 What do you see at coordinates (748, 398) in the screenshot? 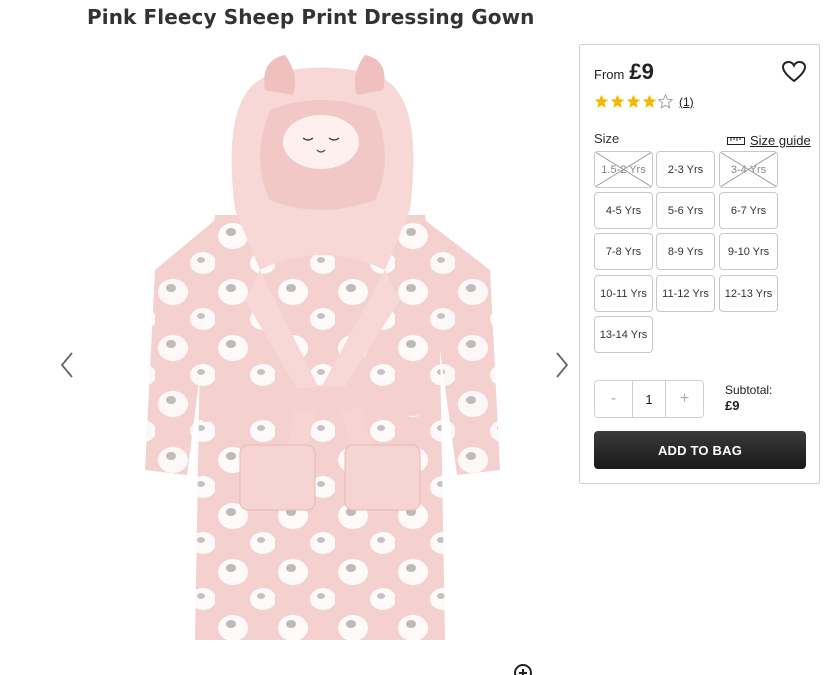
I see `subtotal: Subtotal: £9` at bounding box center [748, 398].